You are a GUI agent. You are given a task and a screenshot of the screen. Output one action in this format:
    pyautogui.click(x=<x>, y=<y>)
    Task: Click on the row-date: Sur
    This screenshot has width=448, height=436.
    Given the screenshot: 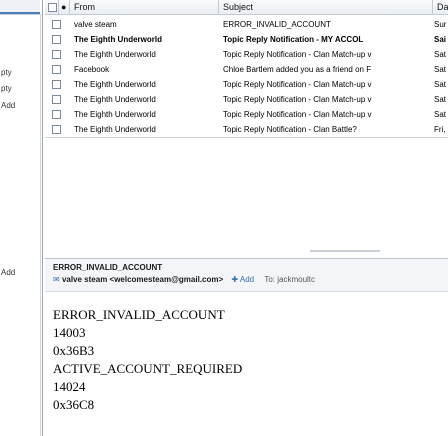 What is the action you would take?
    pyautogui.click(x=440, y=24)
    